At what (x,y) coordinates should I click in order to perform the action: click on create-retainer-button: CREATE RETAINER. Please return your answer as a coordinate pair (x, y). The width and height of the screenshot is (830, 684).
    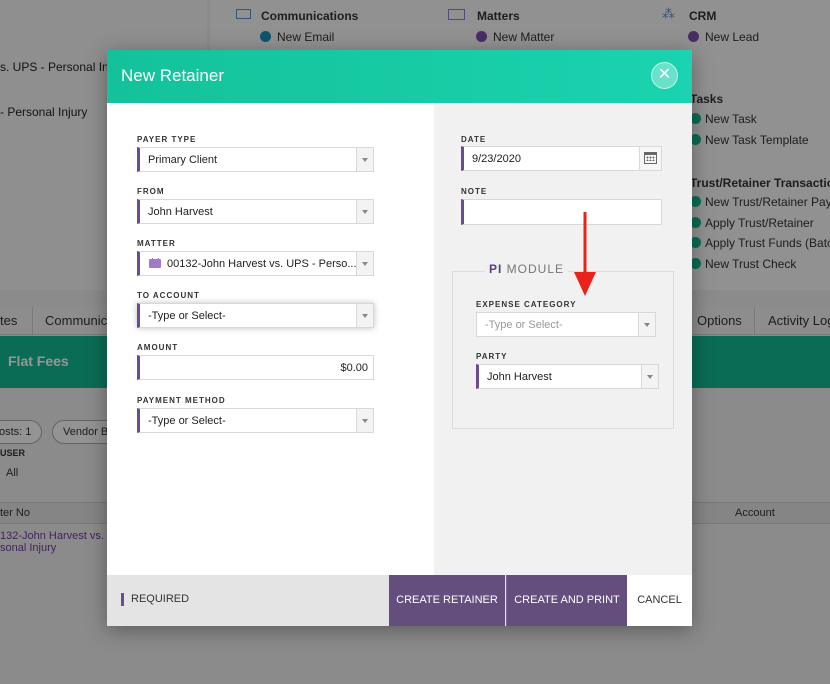
    Looking at the image, I should click on (447, 600).